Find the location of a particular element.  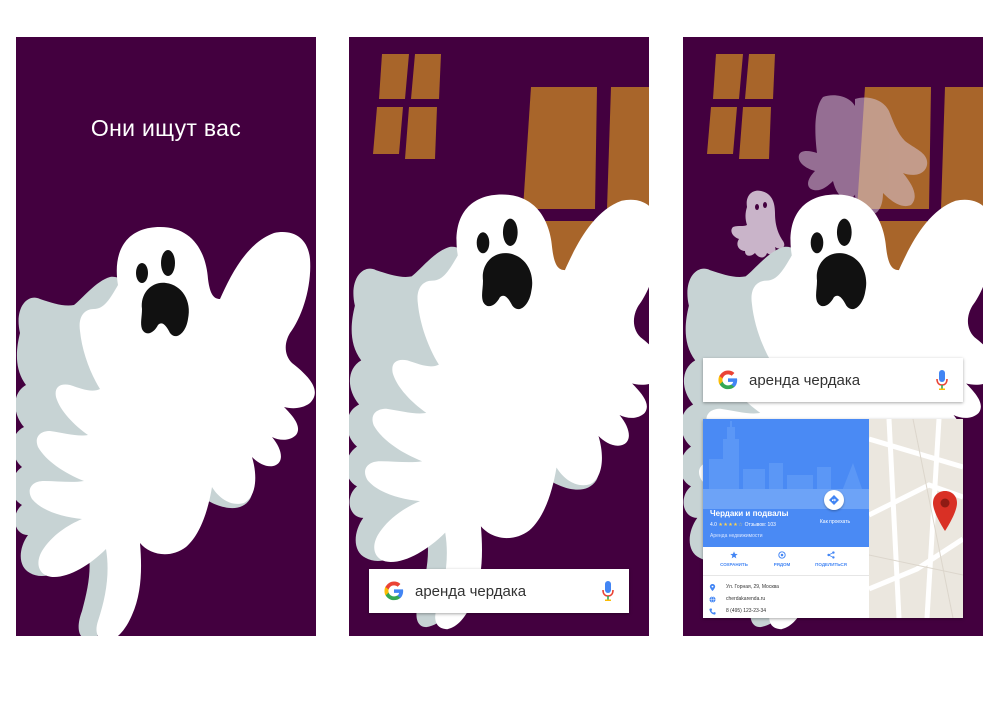

directions-button is located at coordinates (834, 500).